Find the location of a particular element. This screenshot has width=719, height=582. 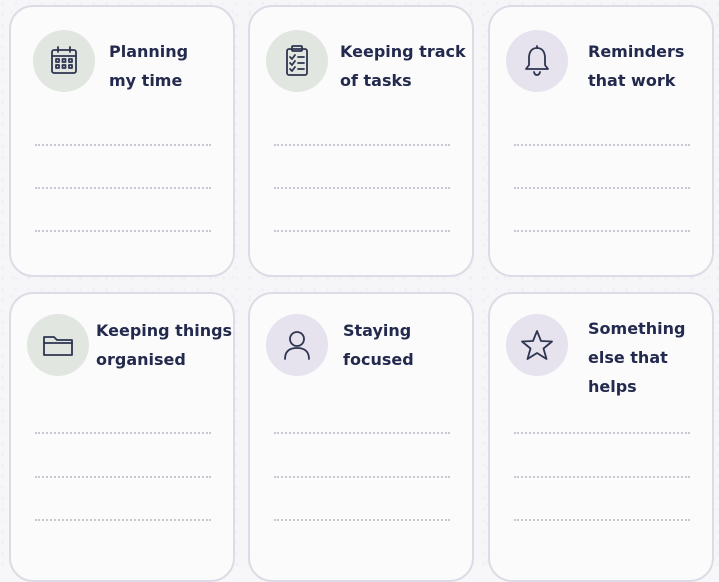

card-title-line: organised is located at coordinates (141, 359).